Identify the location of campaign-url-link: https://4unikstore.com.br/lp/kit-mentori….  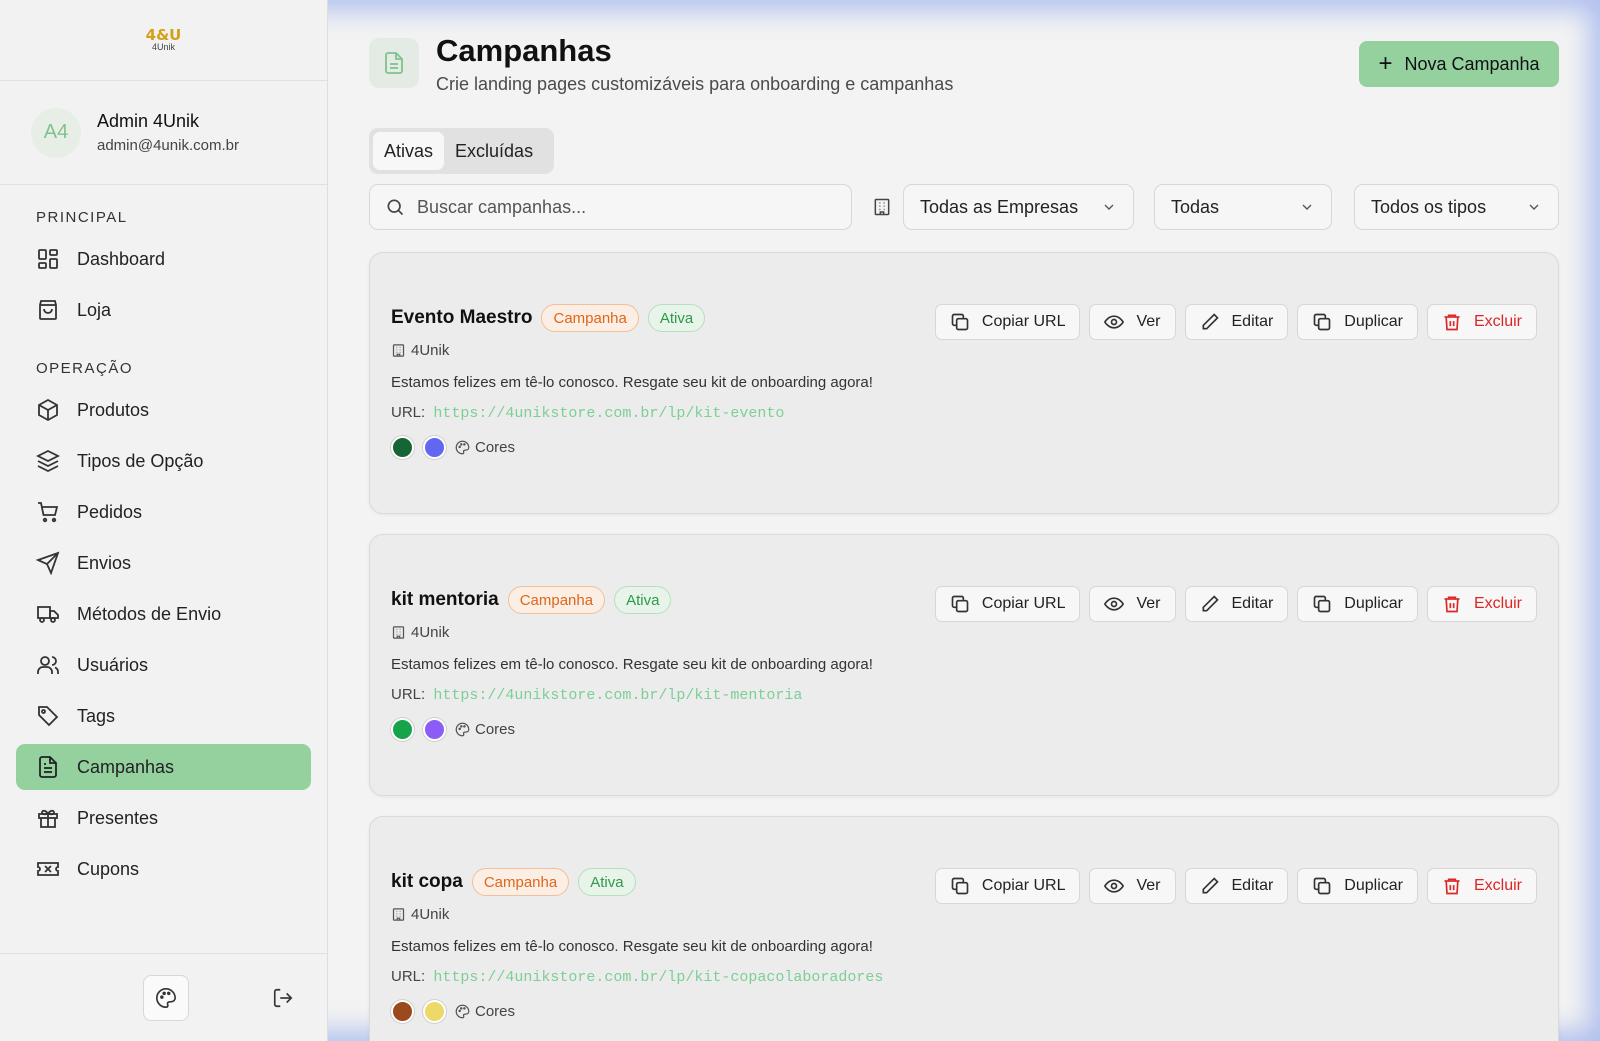
(617, 695).